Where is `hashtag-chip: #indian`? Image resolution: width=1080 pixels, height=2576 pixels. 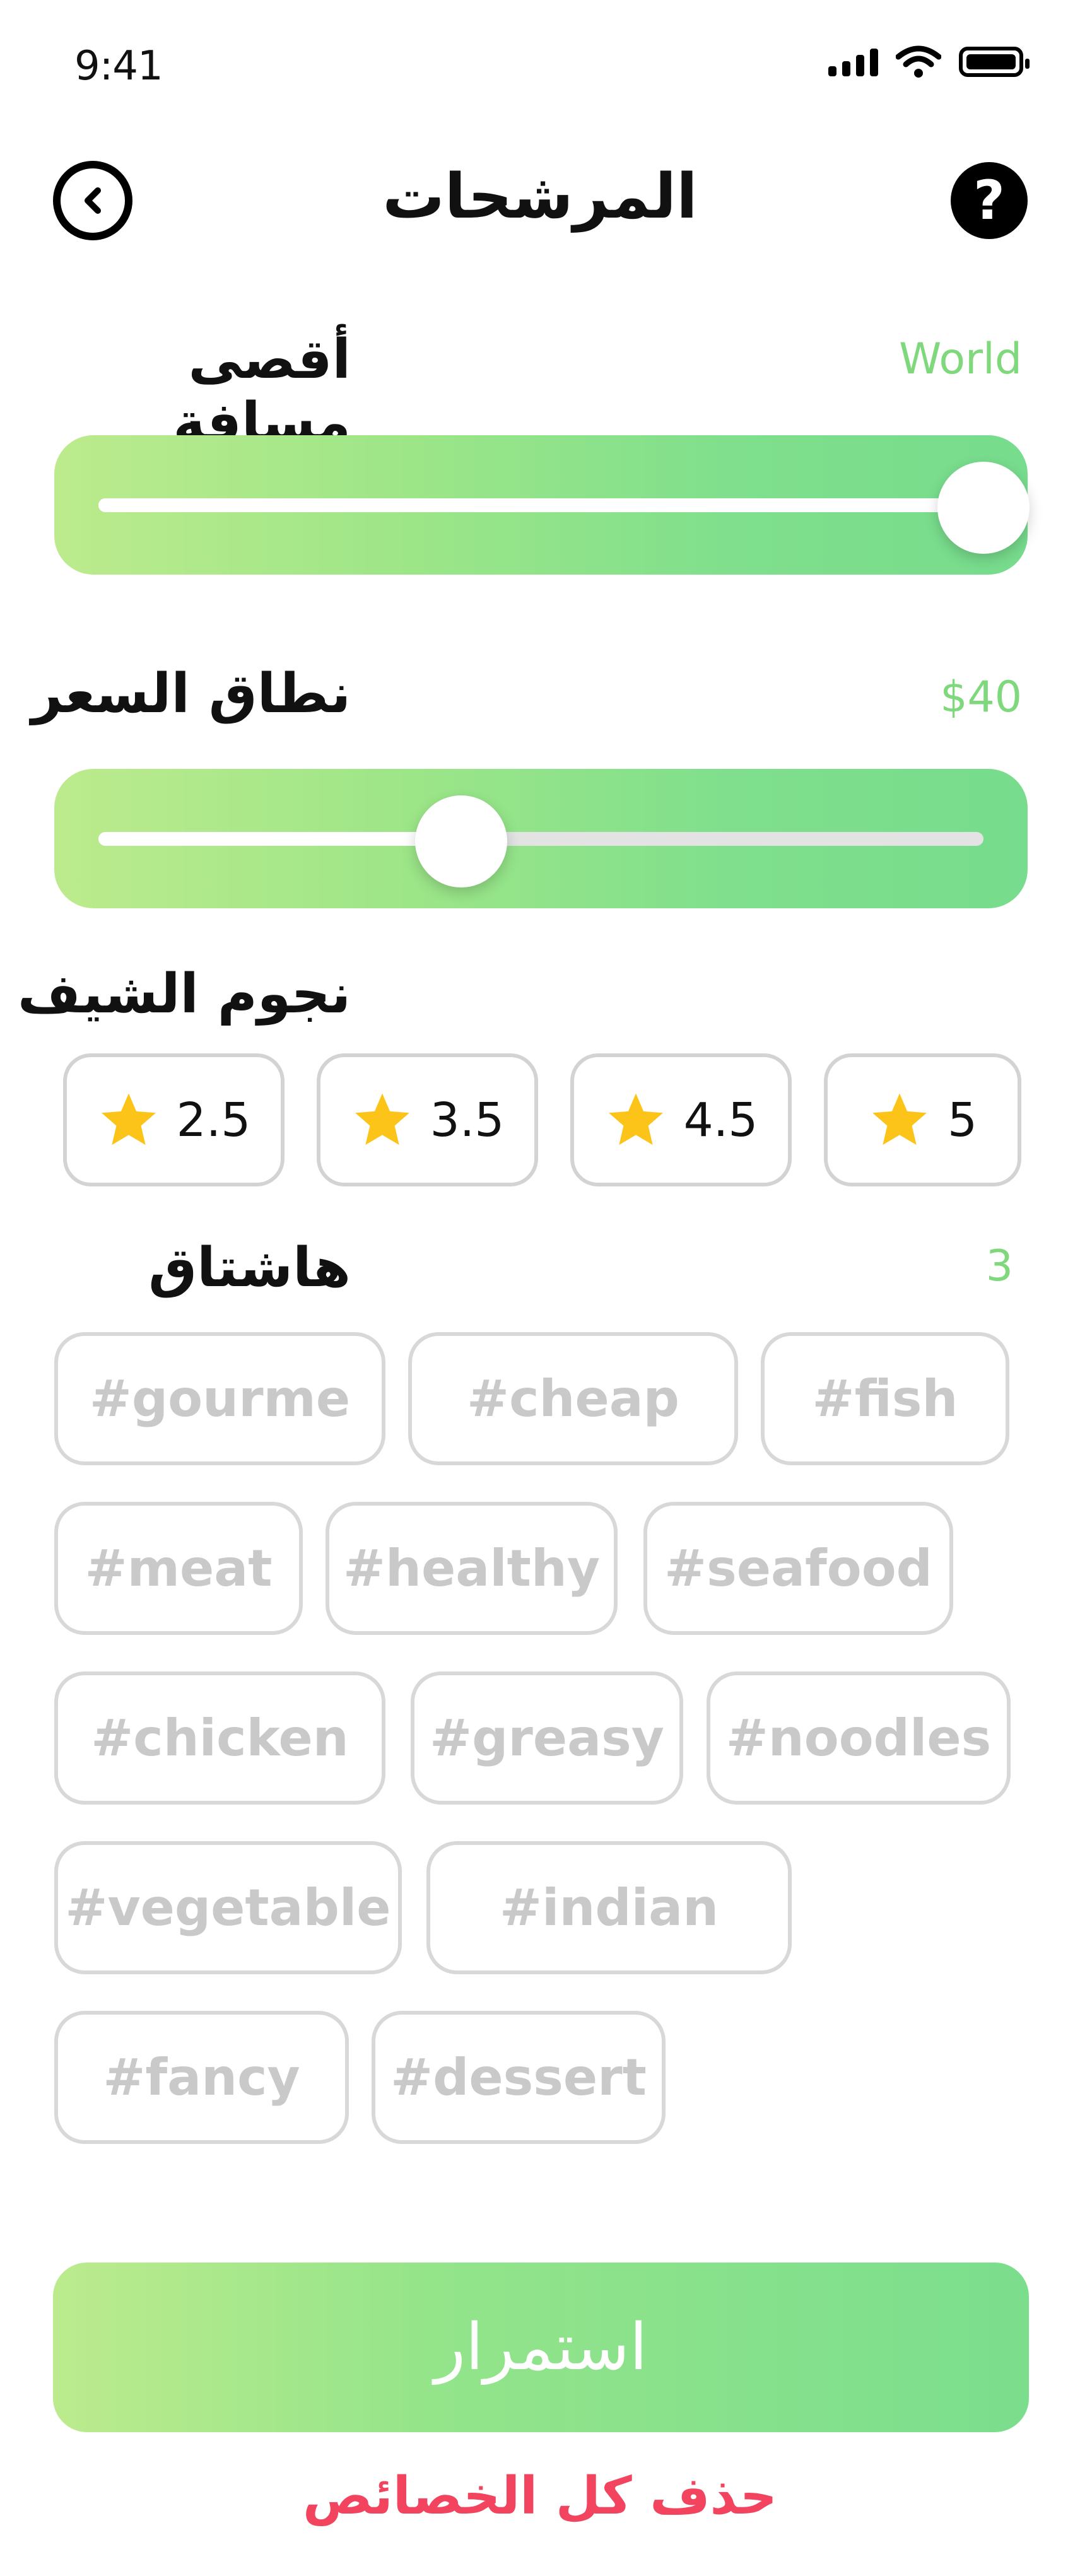 hashtag-chip: #indian is located at coordinates (609, 1907).